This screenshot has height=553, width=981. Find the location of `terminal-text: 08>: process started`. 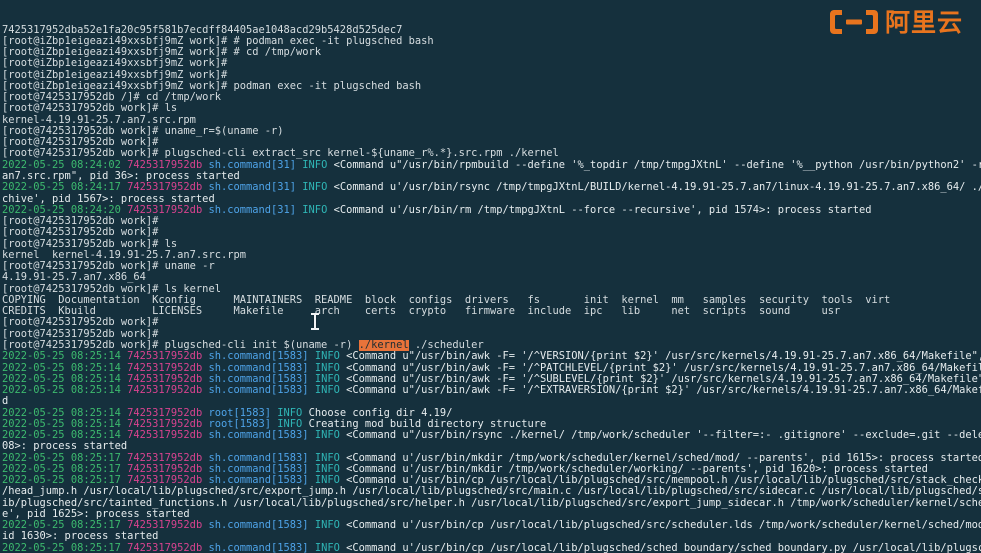

terminal-text: 08>: process started is located at coordinates (65, 447).